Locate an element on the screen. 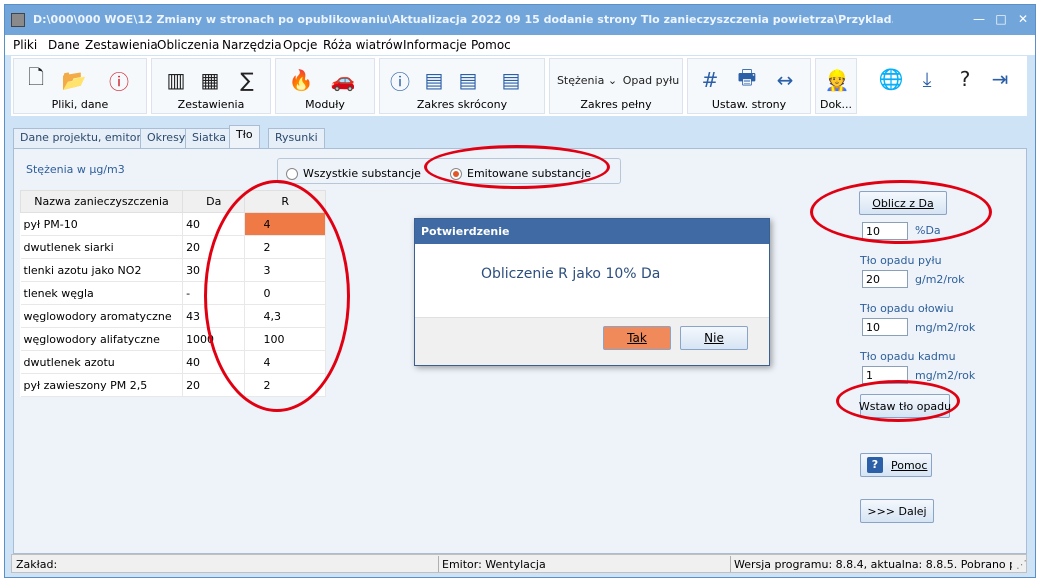 This screenshot has height=582, width=1040. table-row: tlenek węgla - 0 is located at coordinates (173, 293).